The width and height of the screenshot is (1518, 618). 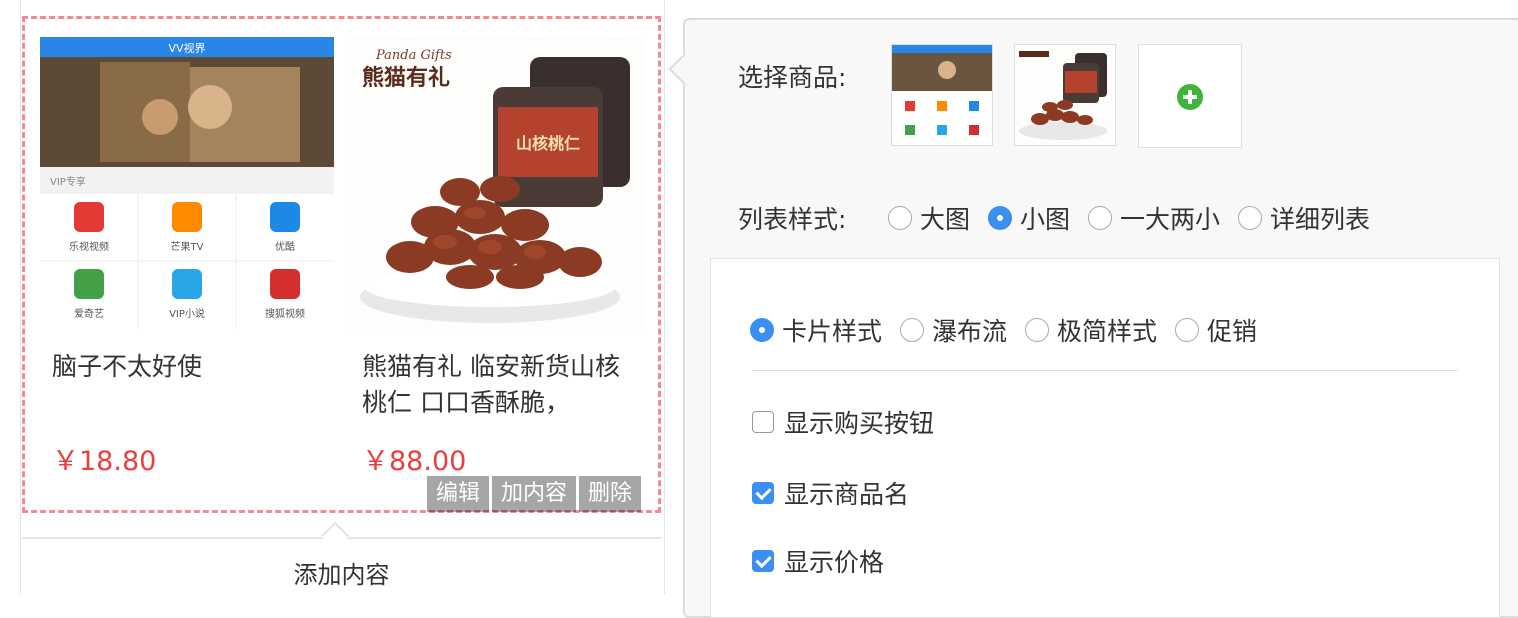 I want to click on goods-action-bar: 编辑 加内容 删除, so click(x=534, y=494).